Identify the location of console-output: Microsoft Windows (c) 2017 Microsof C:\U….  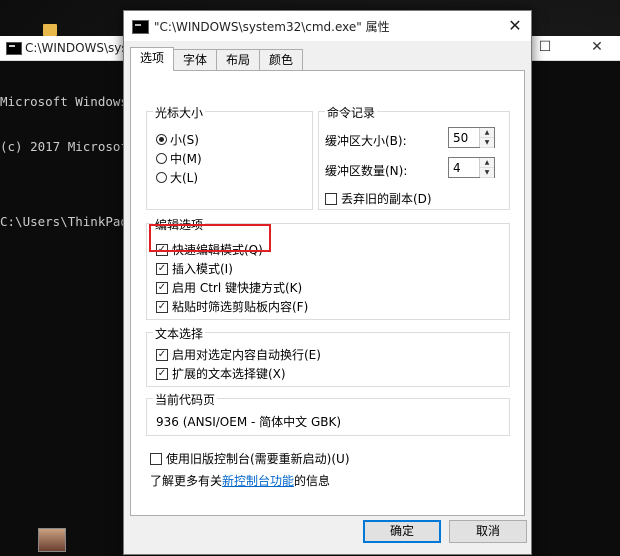
(61, 161).